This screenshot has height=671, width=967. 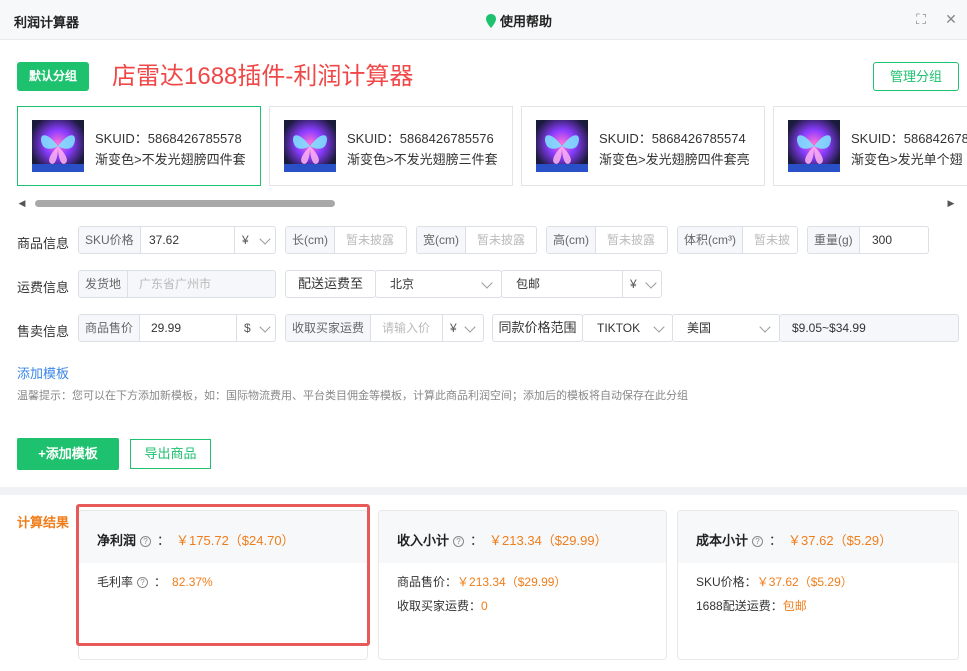 I want to click on buyer-shipping-field: 收取买家运费 请输入价 ¥, so click(x=384, y=328).